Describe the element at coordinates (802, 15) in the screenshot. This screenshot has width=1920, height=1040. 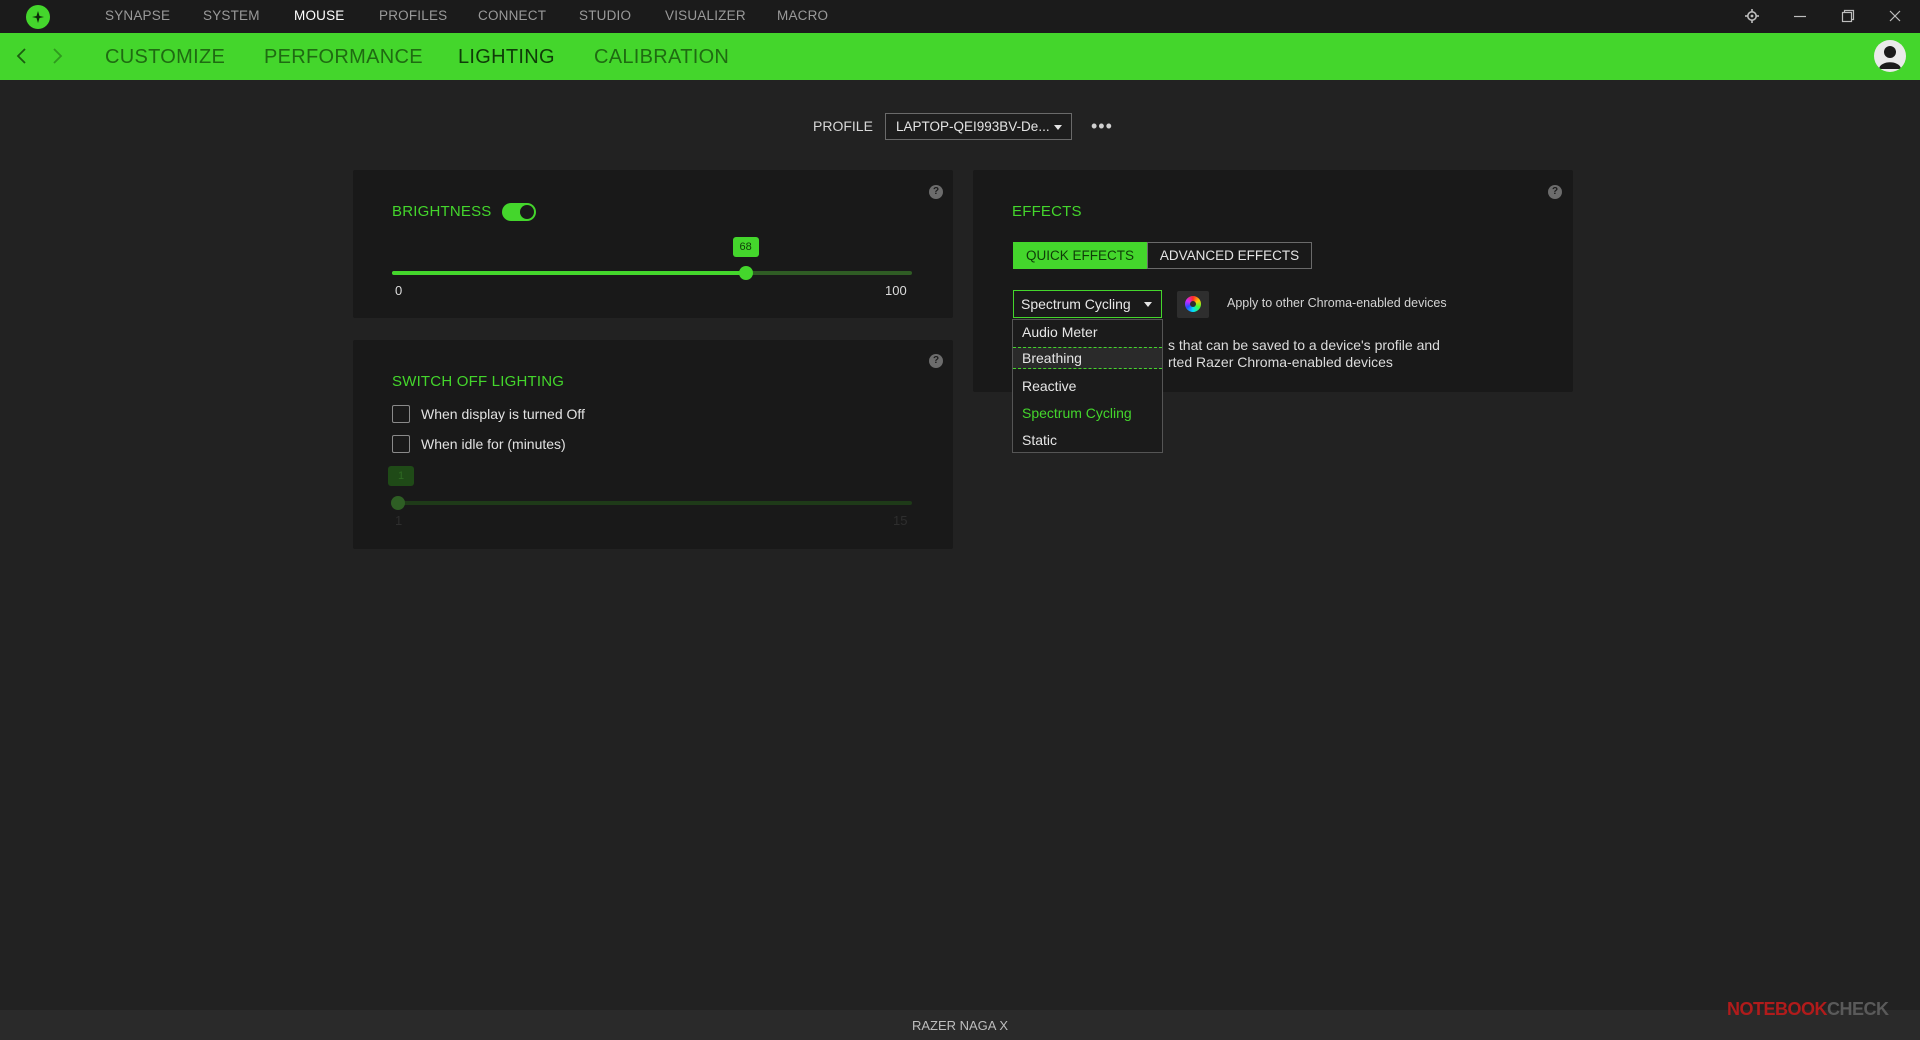
I see `topnav-macro: MACRO` at that location.